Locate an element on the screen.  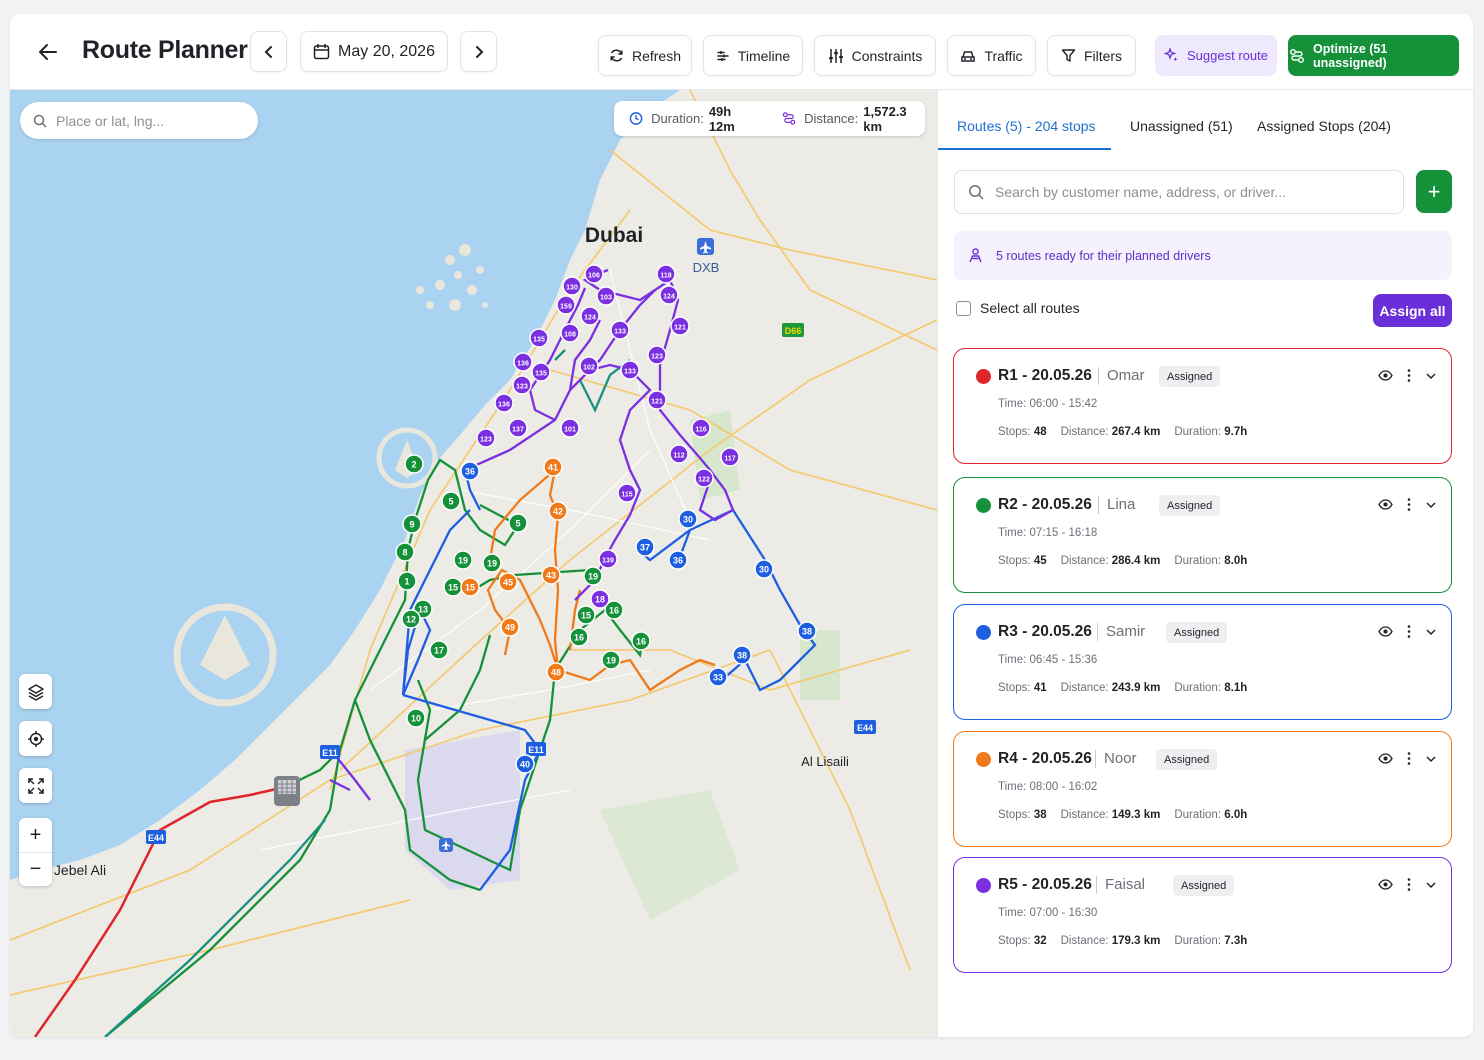
stop-marker-r2: 12 is located at coordinates (411, 619).